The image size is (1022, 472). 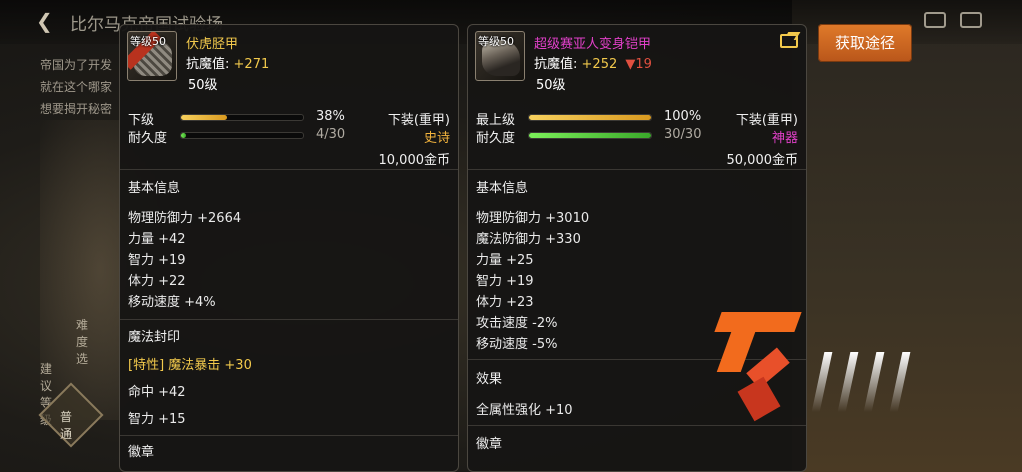 What do you see at coordinates (784, 138) in the screenshot?
I see `rarity-label: 神器` at bounding box center [784, 138].